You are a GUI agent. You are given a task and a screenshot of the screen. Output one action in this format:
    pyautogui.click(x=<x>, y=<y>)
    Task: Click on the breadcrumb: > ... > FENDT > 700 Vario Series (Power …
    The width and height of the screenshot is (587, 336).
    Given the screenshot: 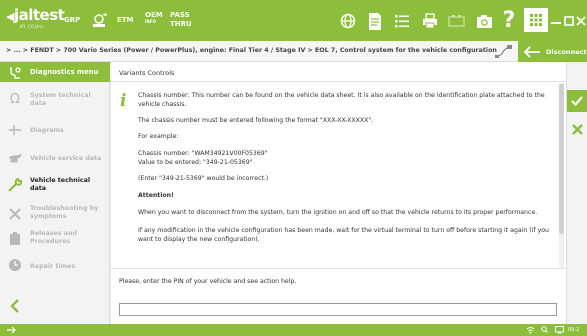 What is the action you would take?
    pyautogui.click(x=251, y=50)
    